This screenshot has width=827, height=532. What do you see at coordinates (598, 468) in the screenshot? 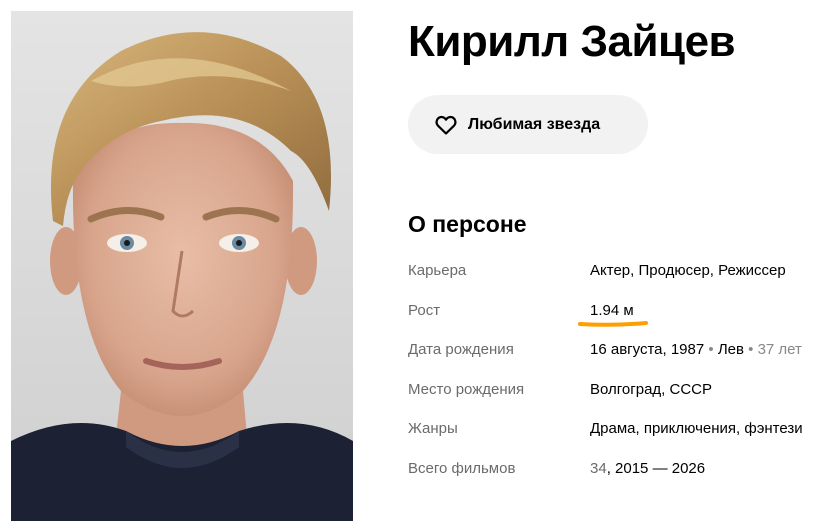
I see `films-count-link: 34` at bounding box center [598, 468].